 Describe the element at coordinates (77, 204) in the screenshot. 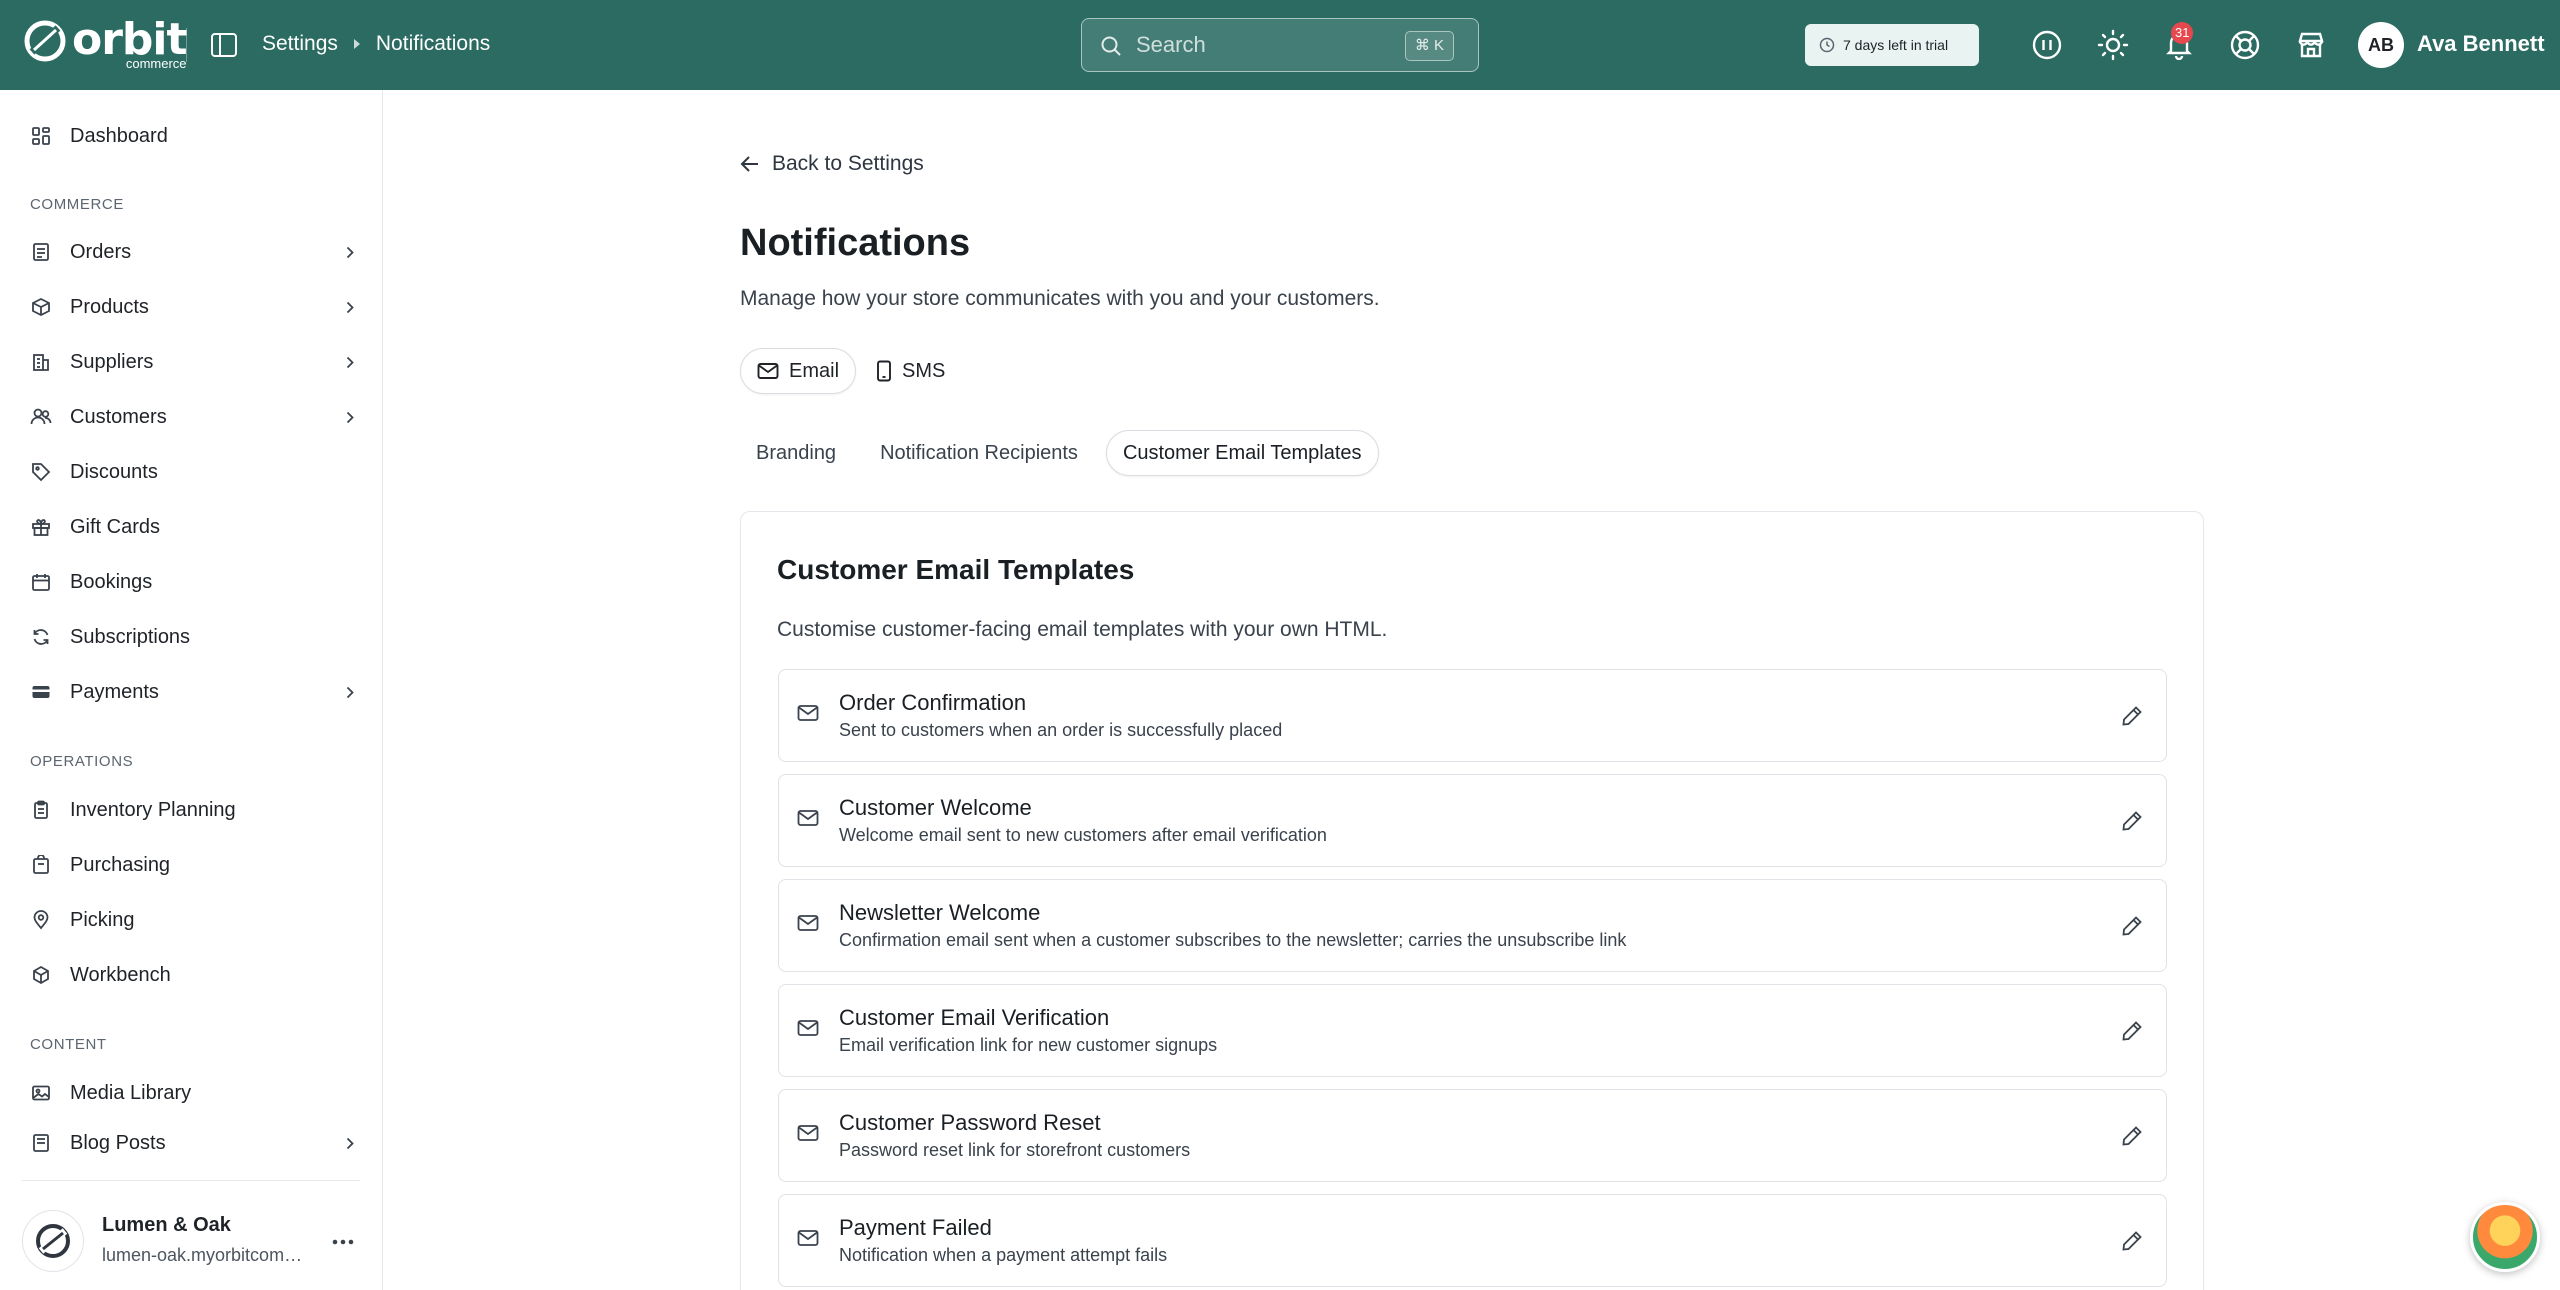

I see `section-commerce: COMMERCE` at that location.